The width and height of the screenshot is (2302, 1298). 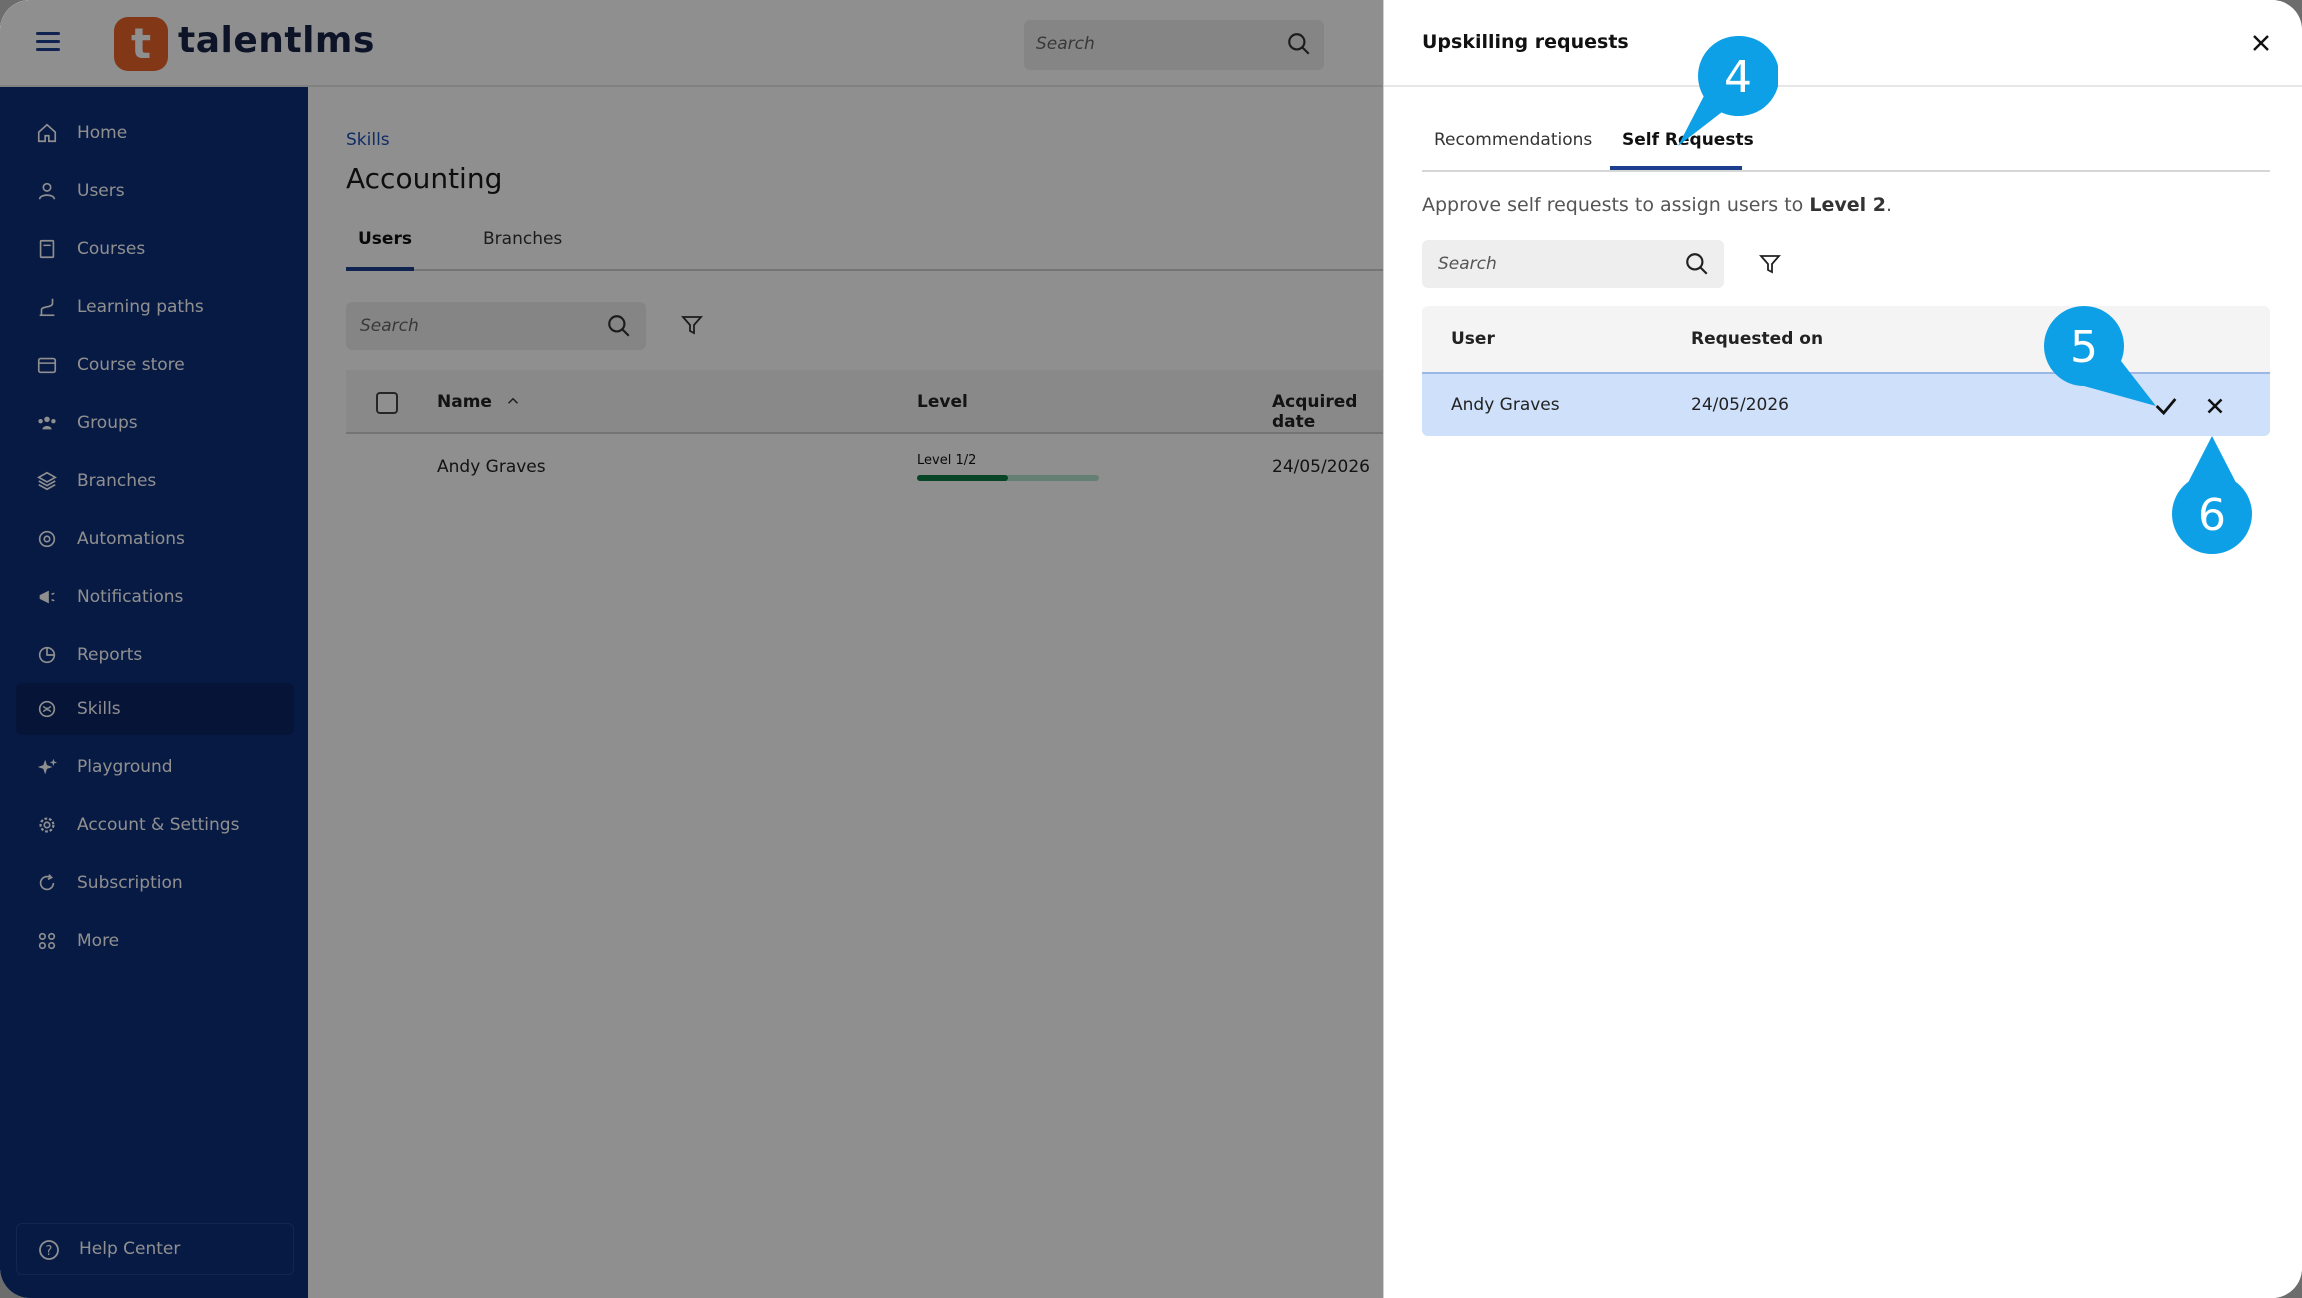 I want to click on requests-search-input: Search, so click(x=1573, y=264).